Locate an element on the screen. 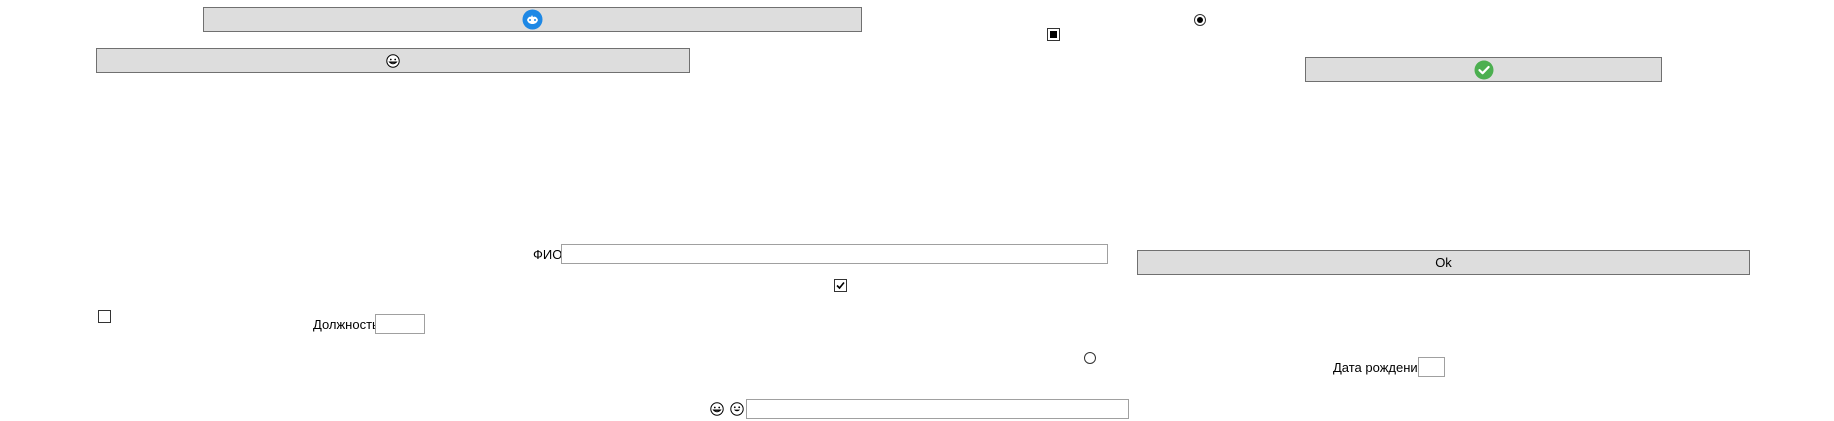  smiling-face-icon is located at coordinates (737, 409).